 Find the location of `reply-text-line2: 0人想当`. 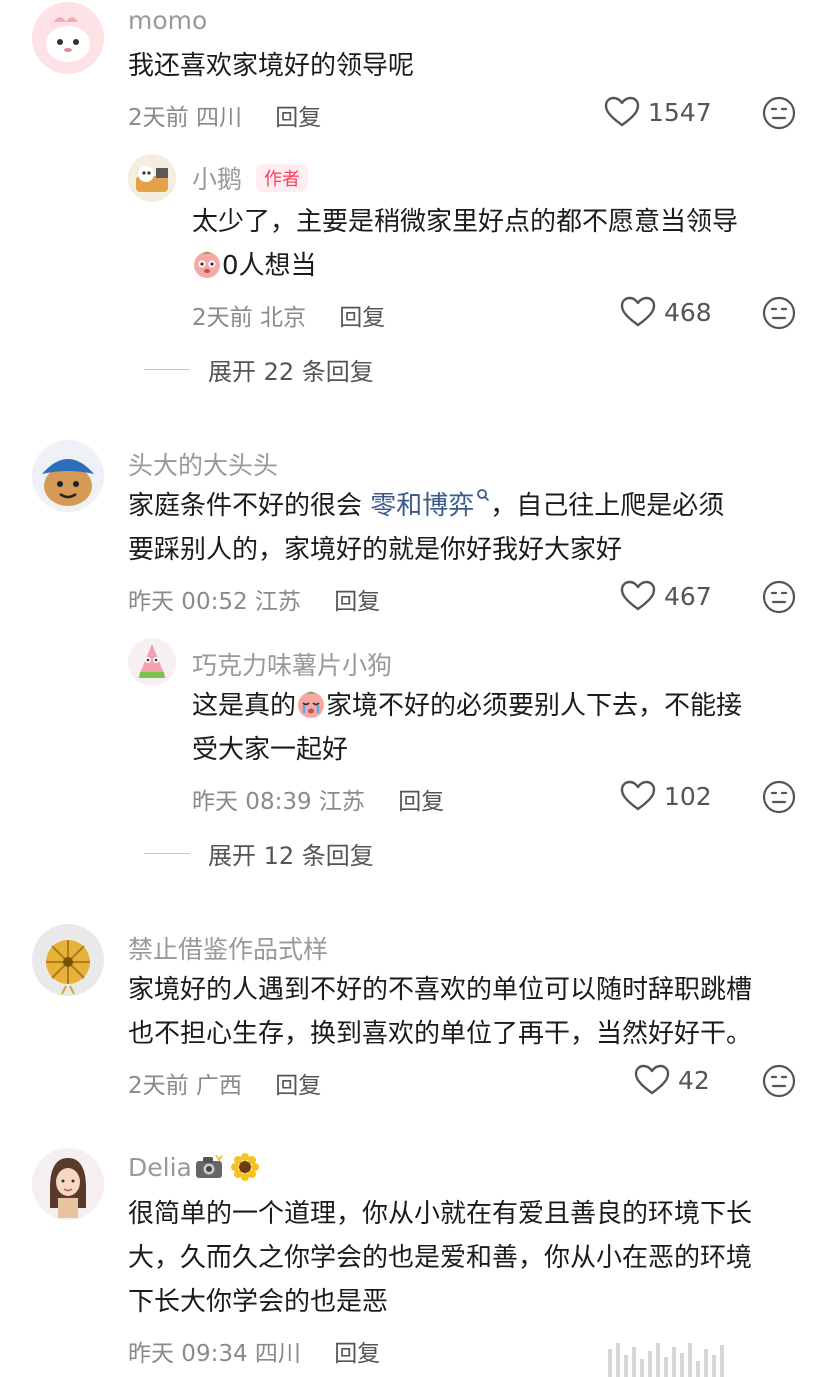

reply-text-line2: 0人想当 is located at coordinates (254, 266).